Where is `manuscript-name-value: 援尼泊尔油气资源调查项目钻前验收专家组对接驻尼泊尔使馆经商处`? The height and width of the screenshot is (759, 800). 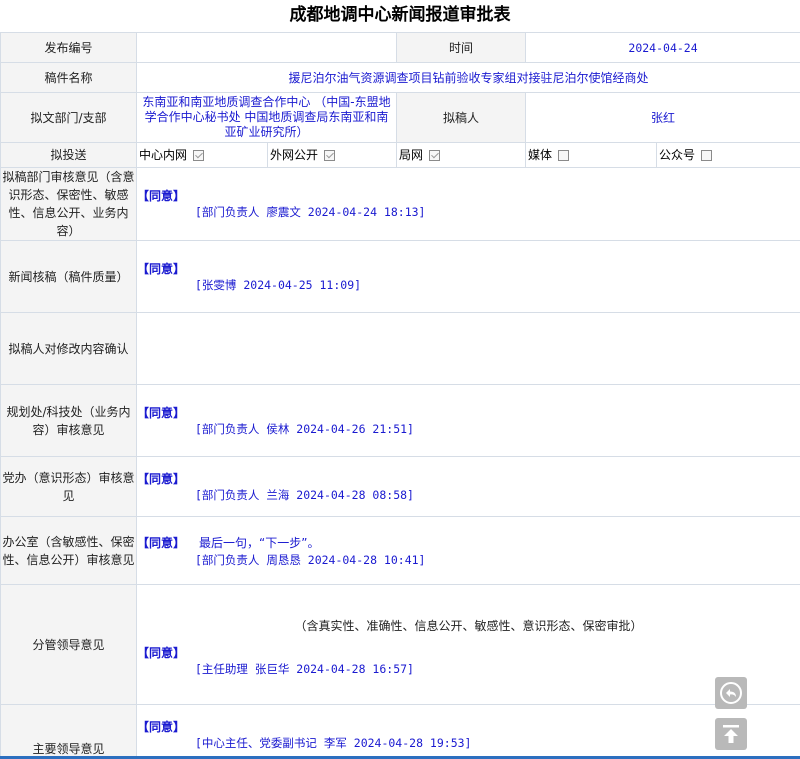
manuscript-name-value: 援尼泊尔油气资源调查项目钻前验收专家组对接驻尼泊尔使馆经商处 is located at coordinates (467, 77).